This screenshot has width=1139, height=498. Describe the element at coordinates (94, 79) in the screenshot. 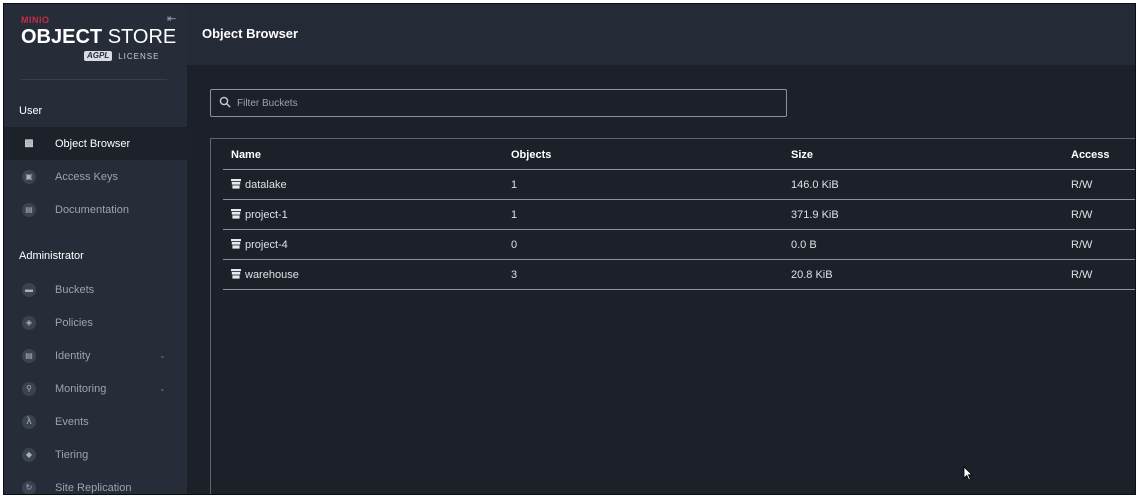

I see `brand-divider` at that location.